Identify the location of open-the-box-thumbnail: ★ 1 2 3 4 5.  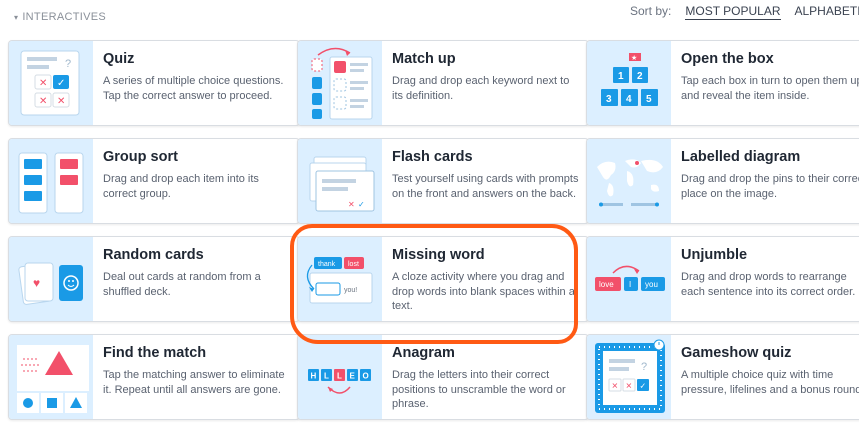
(629, 83).